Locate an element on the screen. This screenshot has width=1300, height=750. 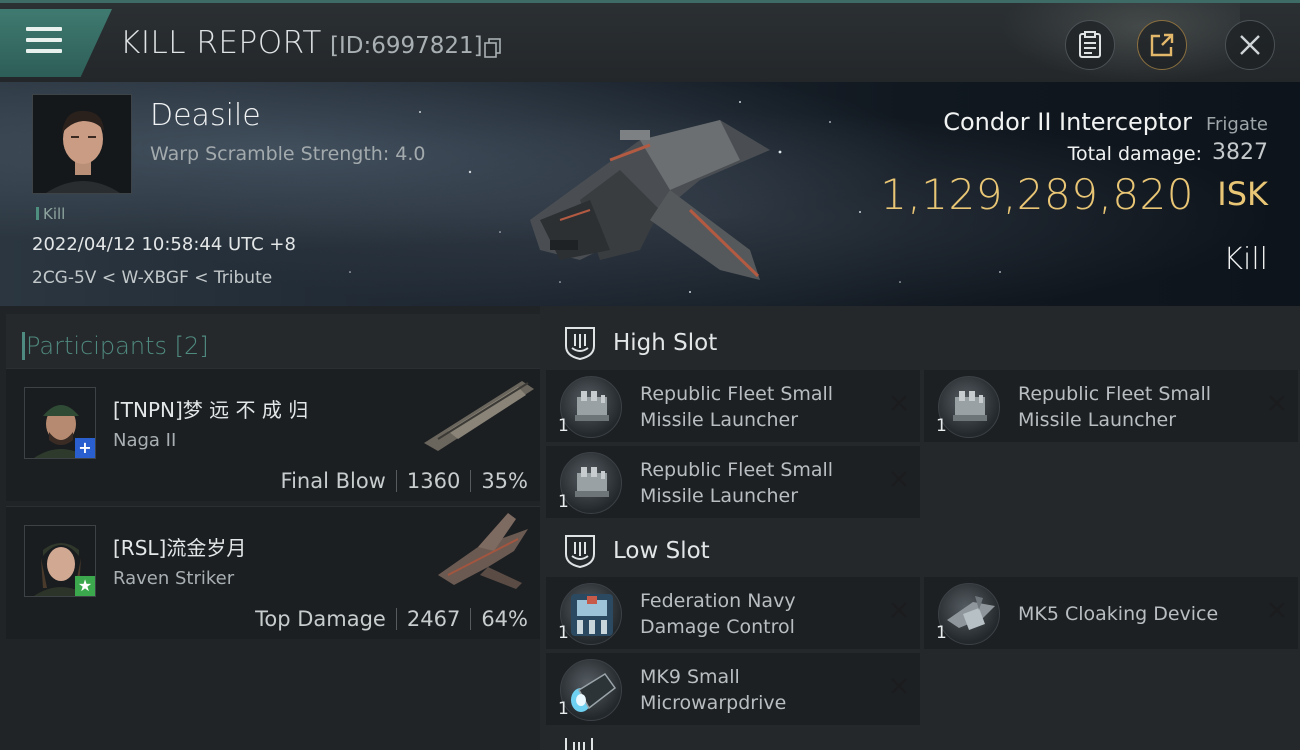
cloaking-device-icon is located at coordinates (969, 614).